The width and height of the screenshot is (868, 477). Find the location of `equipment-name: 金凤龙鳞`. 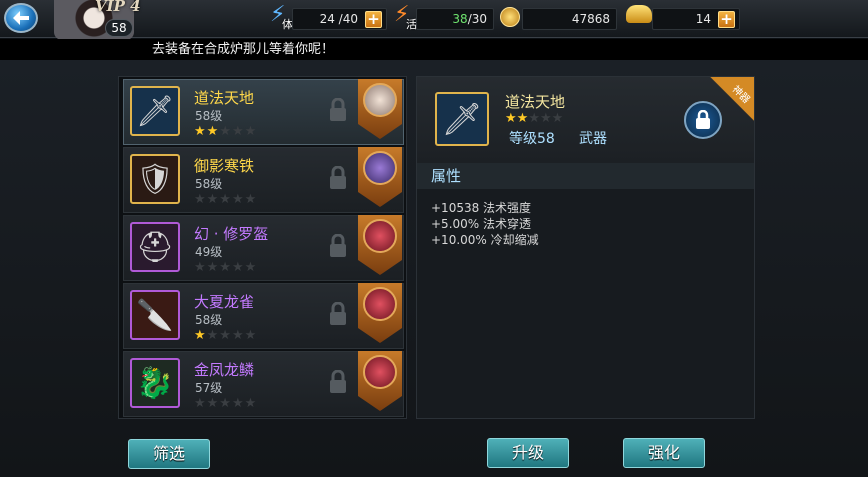

equipment-name: 金凤龙鳞 is located at coordinates (224, 370).